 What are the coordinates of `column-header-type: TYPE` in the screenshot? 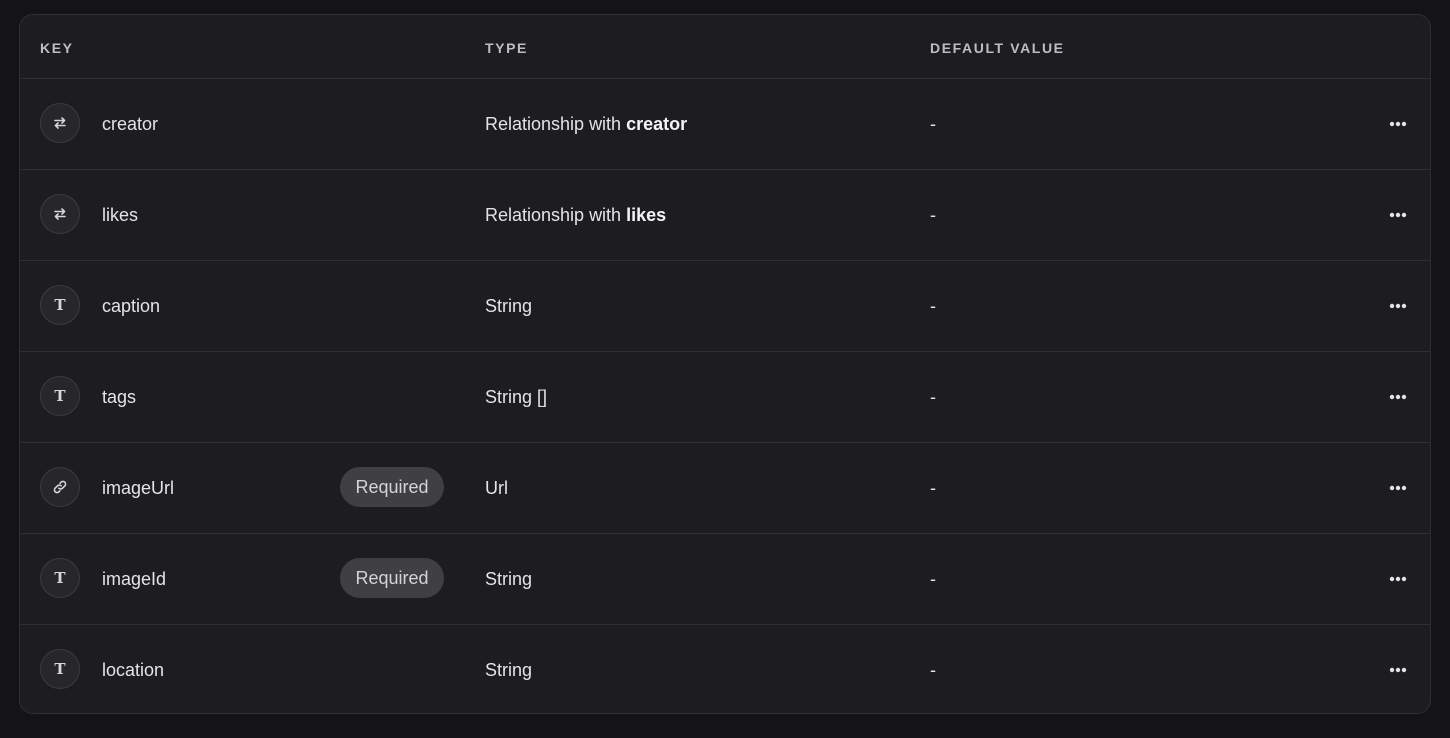 It's located at (506, 48).